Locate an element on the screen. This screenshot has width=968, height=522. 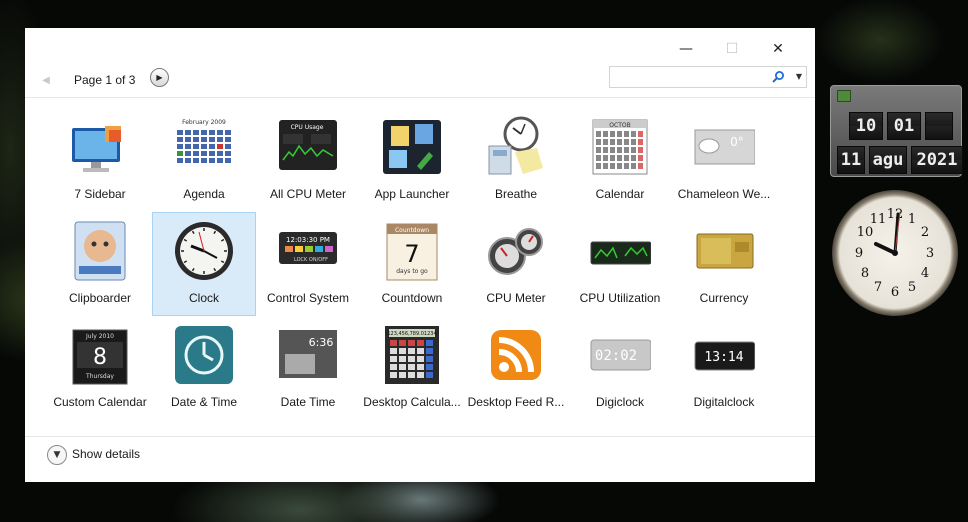
svg-text: 1 is located at coordinates (912, 219).